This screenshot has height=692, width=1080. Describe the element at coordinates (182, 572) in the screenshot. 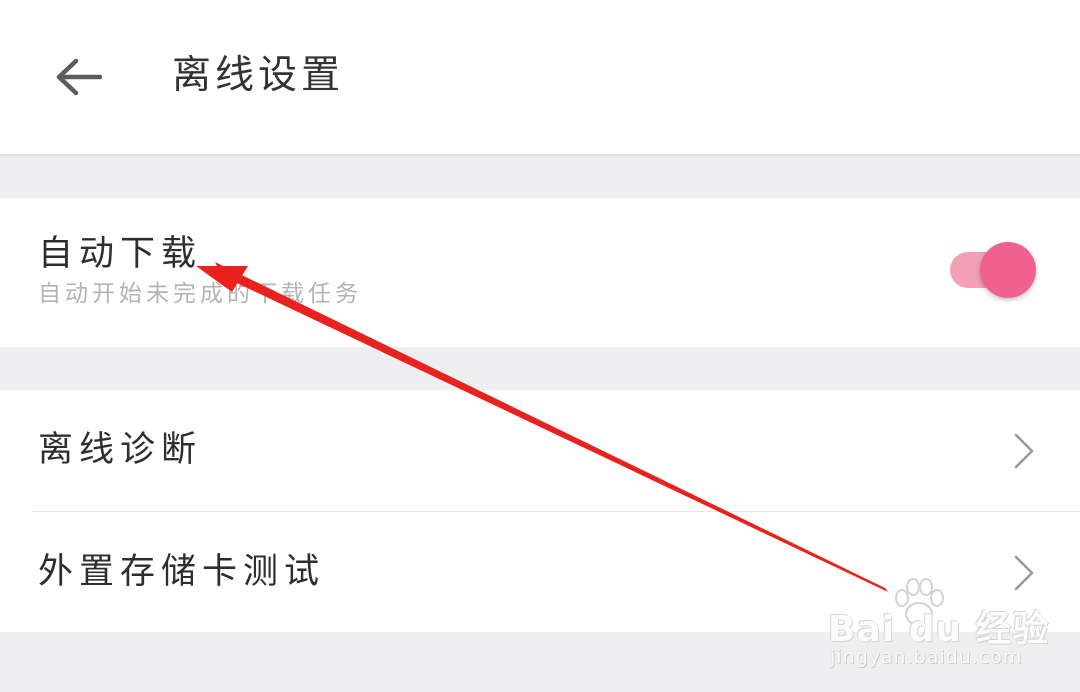

I see `list-item-label: 外置存储卡测试` at that location.